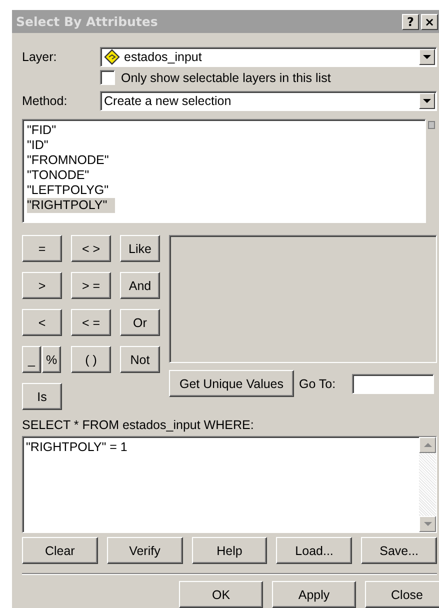 Image resolution: width=439 pixels, height=608 pixels. Describe the element at coordinates (45, 130) in the screenshot. I see `field-item: "FID"` at that location.